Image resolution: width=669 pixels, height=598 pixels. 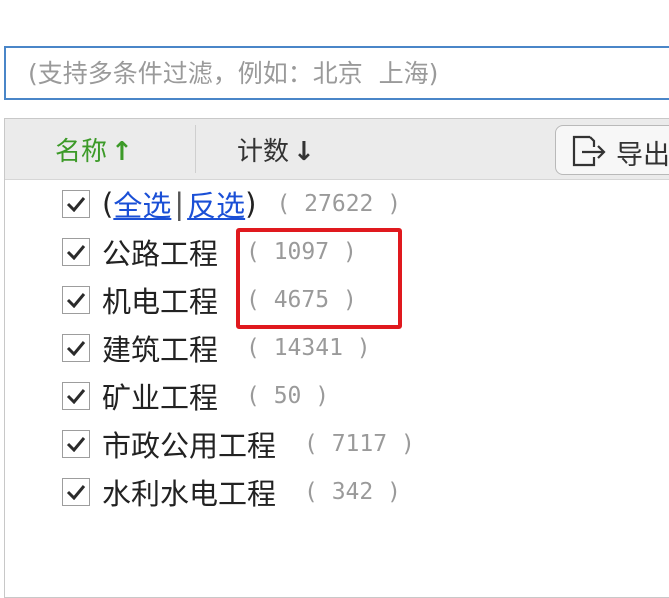 I want to click on list-item: 水利水电工程 ( 342 ), so click(x=231, y=492).